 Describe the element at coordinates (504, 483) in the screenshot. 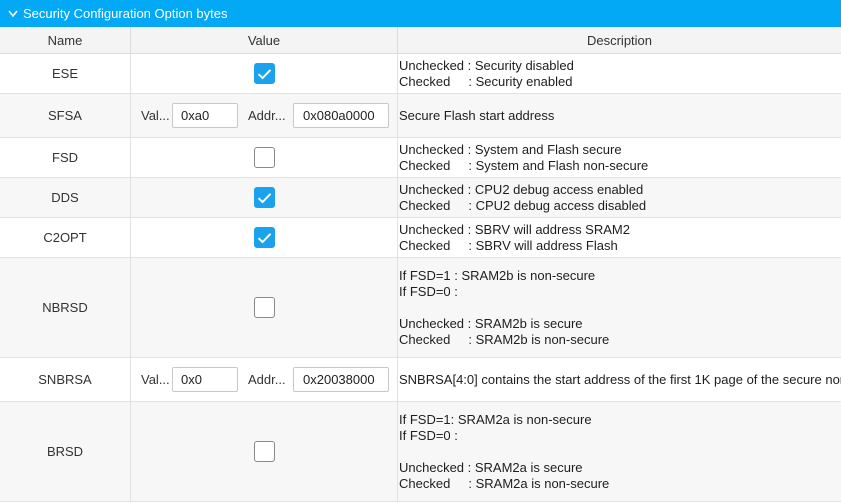

I see `description-line: Checked : SRAM2a is non-secure` at that location.